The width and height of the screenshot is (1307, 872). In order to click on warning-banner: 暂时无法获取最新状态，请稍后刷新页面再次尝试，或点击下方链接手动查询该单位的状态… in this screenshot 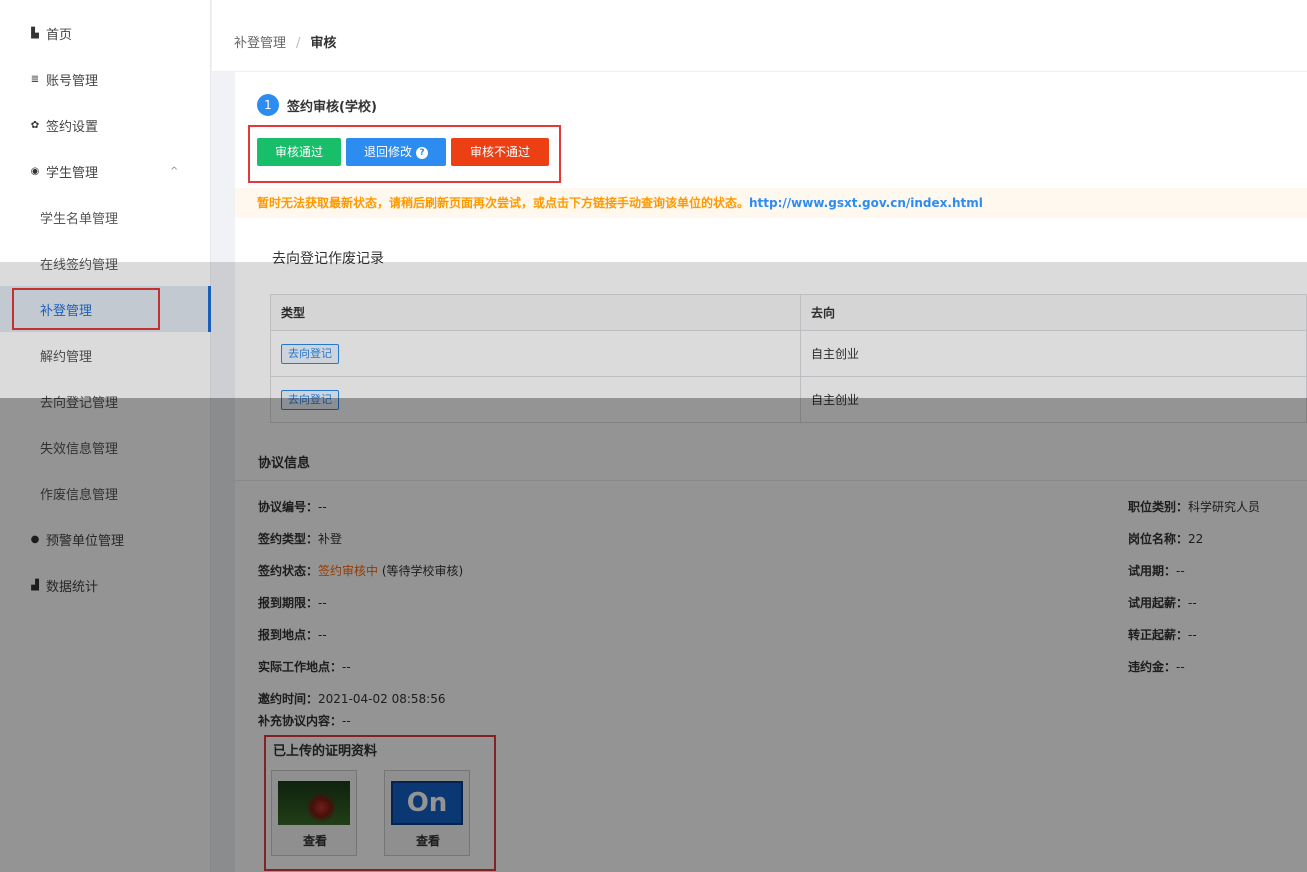, I will do `click(771, 203)`.